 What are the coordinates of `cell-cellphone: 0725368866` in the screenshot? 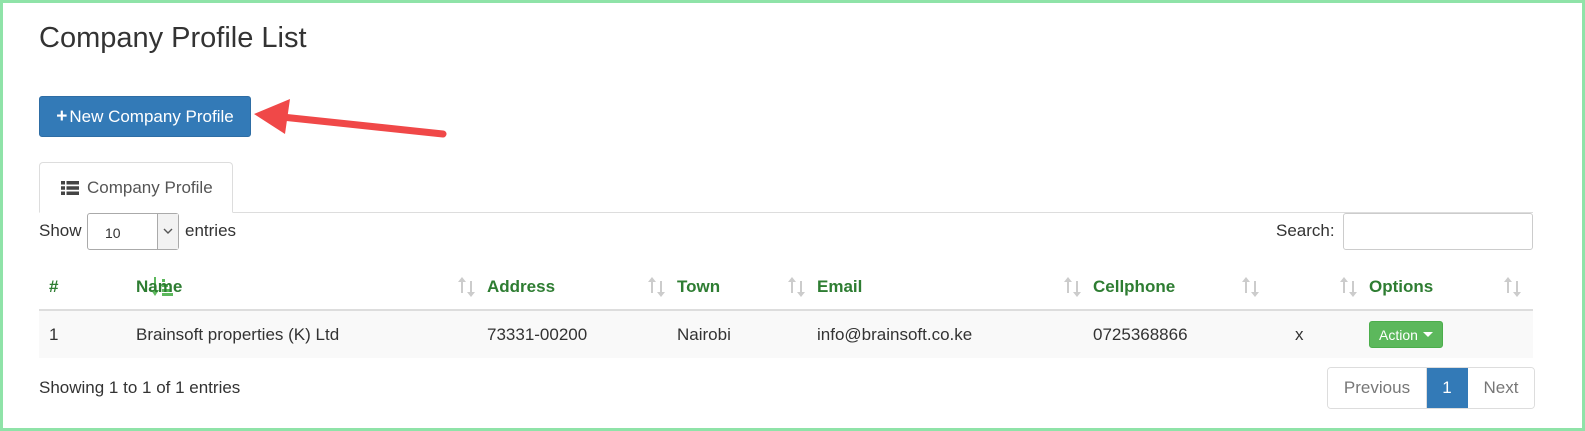 It's located at (1182, 334).